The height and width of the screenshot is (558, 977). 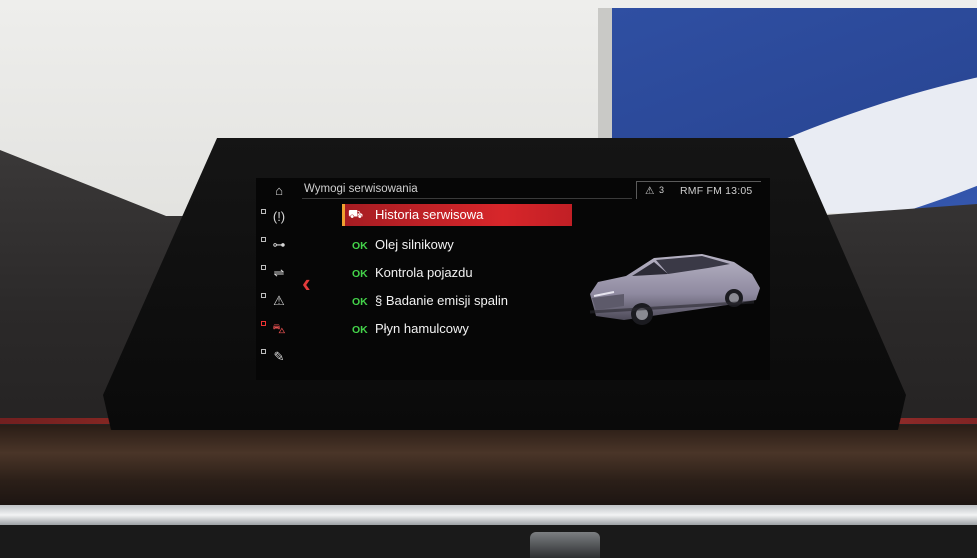 What do you see at coordinates (488, 541) in the screenshot?
I see `lower-console` at bounding box center [488, 541].